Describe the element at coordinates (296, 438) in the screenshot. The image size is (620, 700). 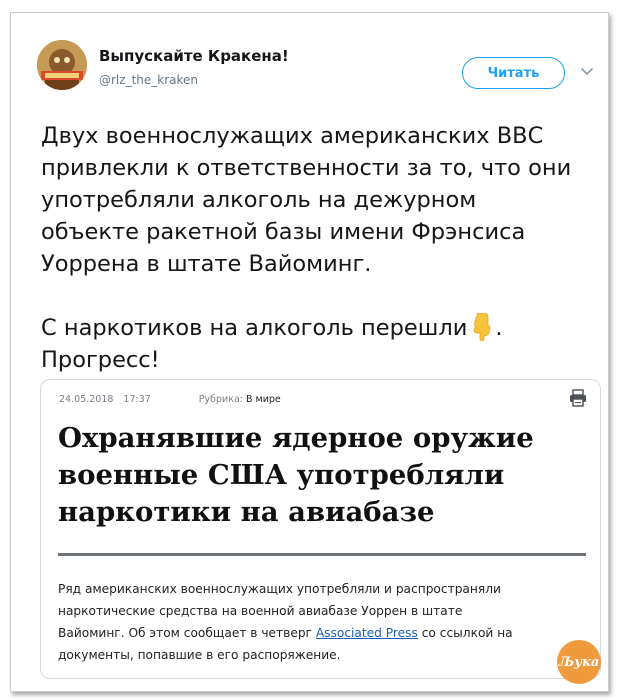
I see `headline-line: Охранявшие ядерное оружие` at that location.